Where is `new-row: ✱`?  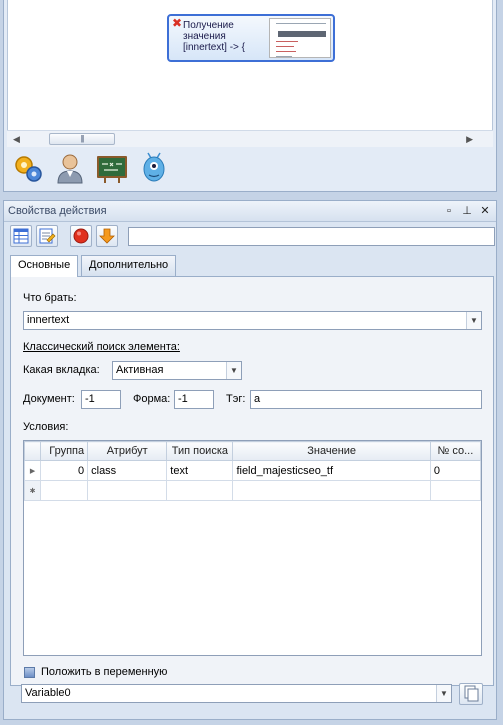
new-row: ✱ is located at coordinates (252, 490).